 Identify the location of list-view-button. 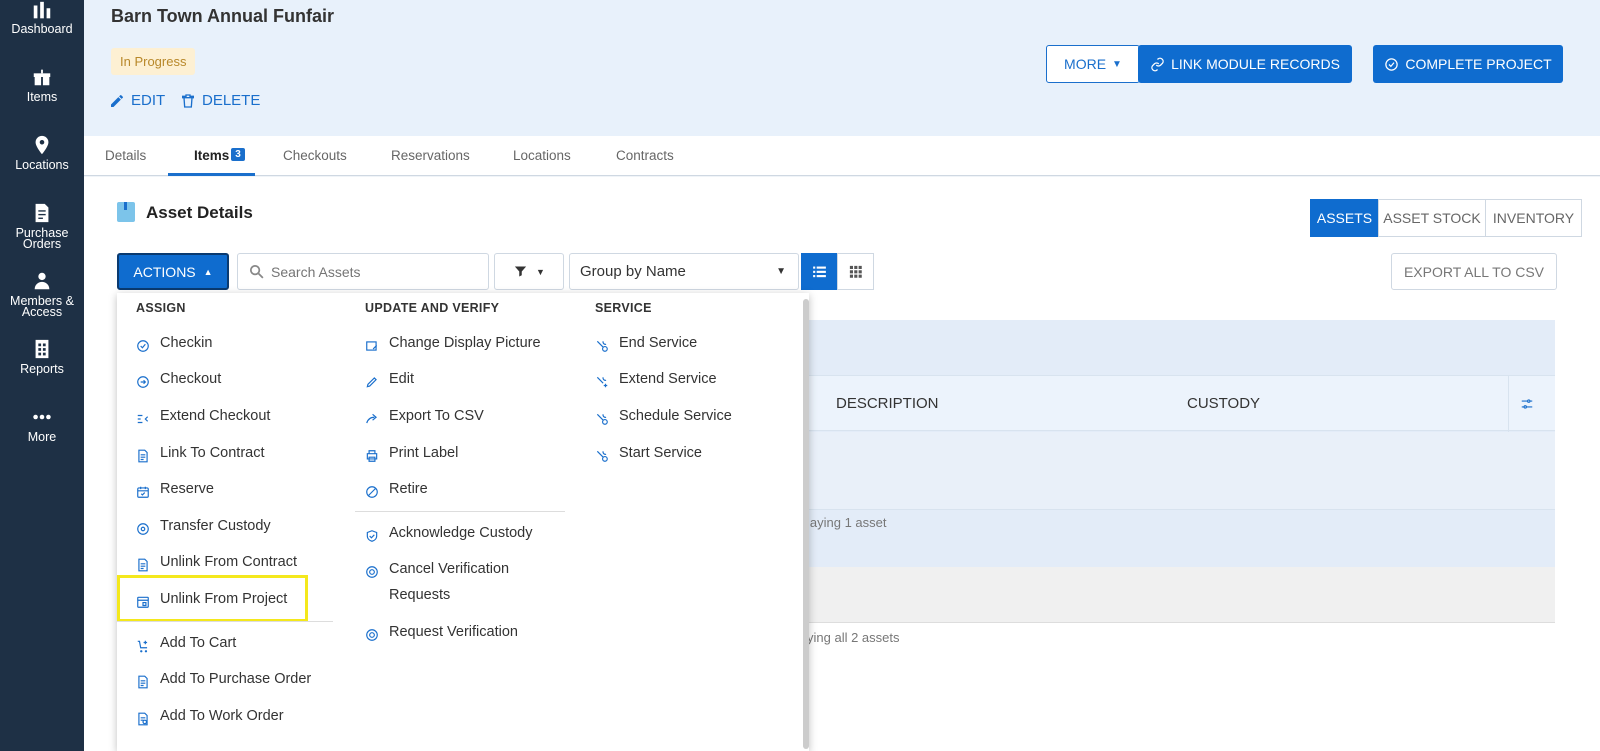
(819, 271).